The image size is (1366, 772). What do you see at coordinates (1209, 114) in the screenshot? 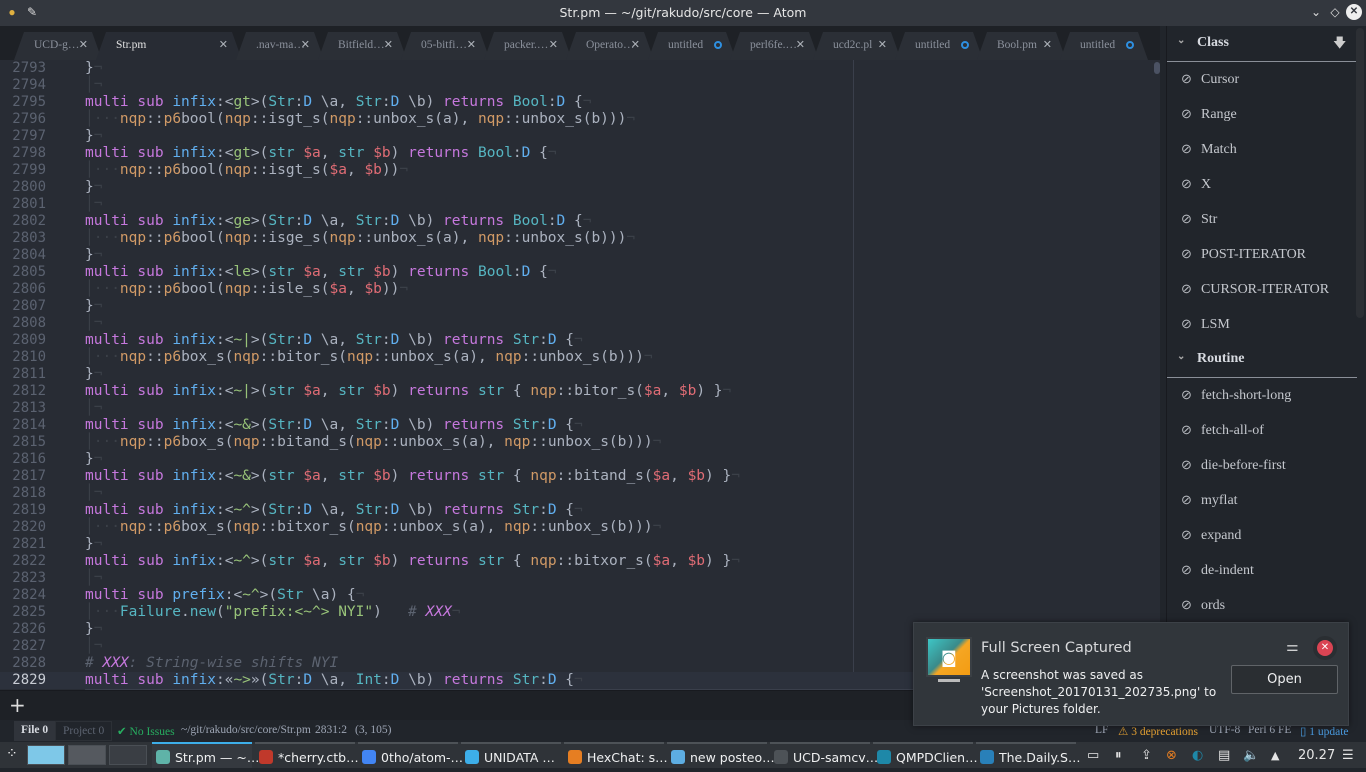
I see `outline-item: ⊘ Range` at bounding box center [1209, 114].